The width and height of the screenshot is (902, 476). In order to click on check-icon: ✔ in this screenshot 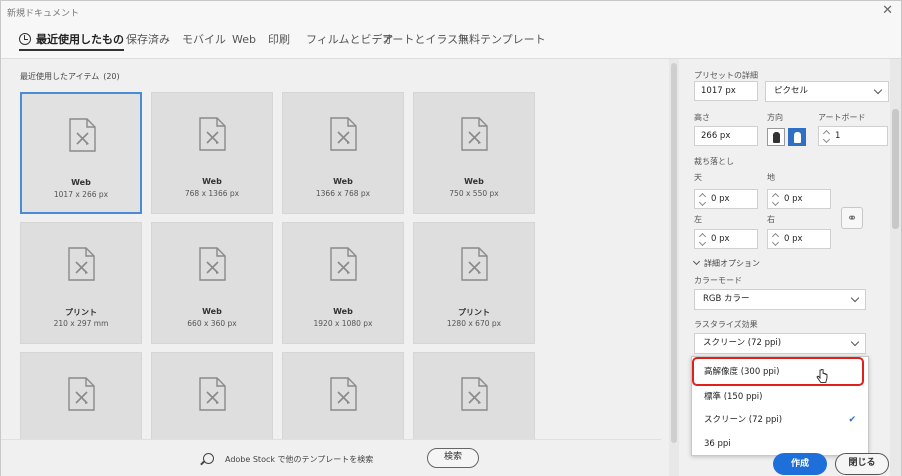, I will do `click(852, 420)`.